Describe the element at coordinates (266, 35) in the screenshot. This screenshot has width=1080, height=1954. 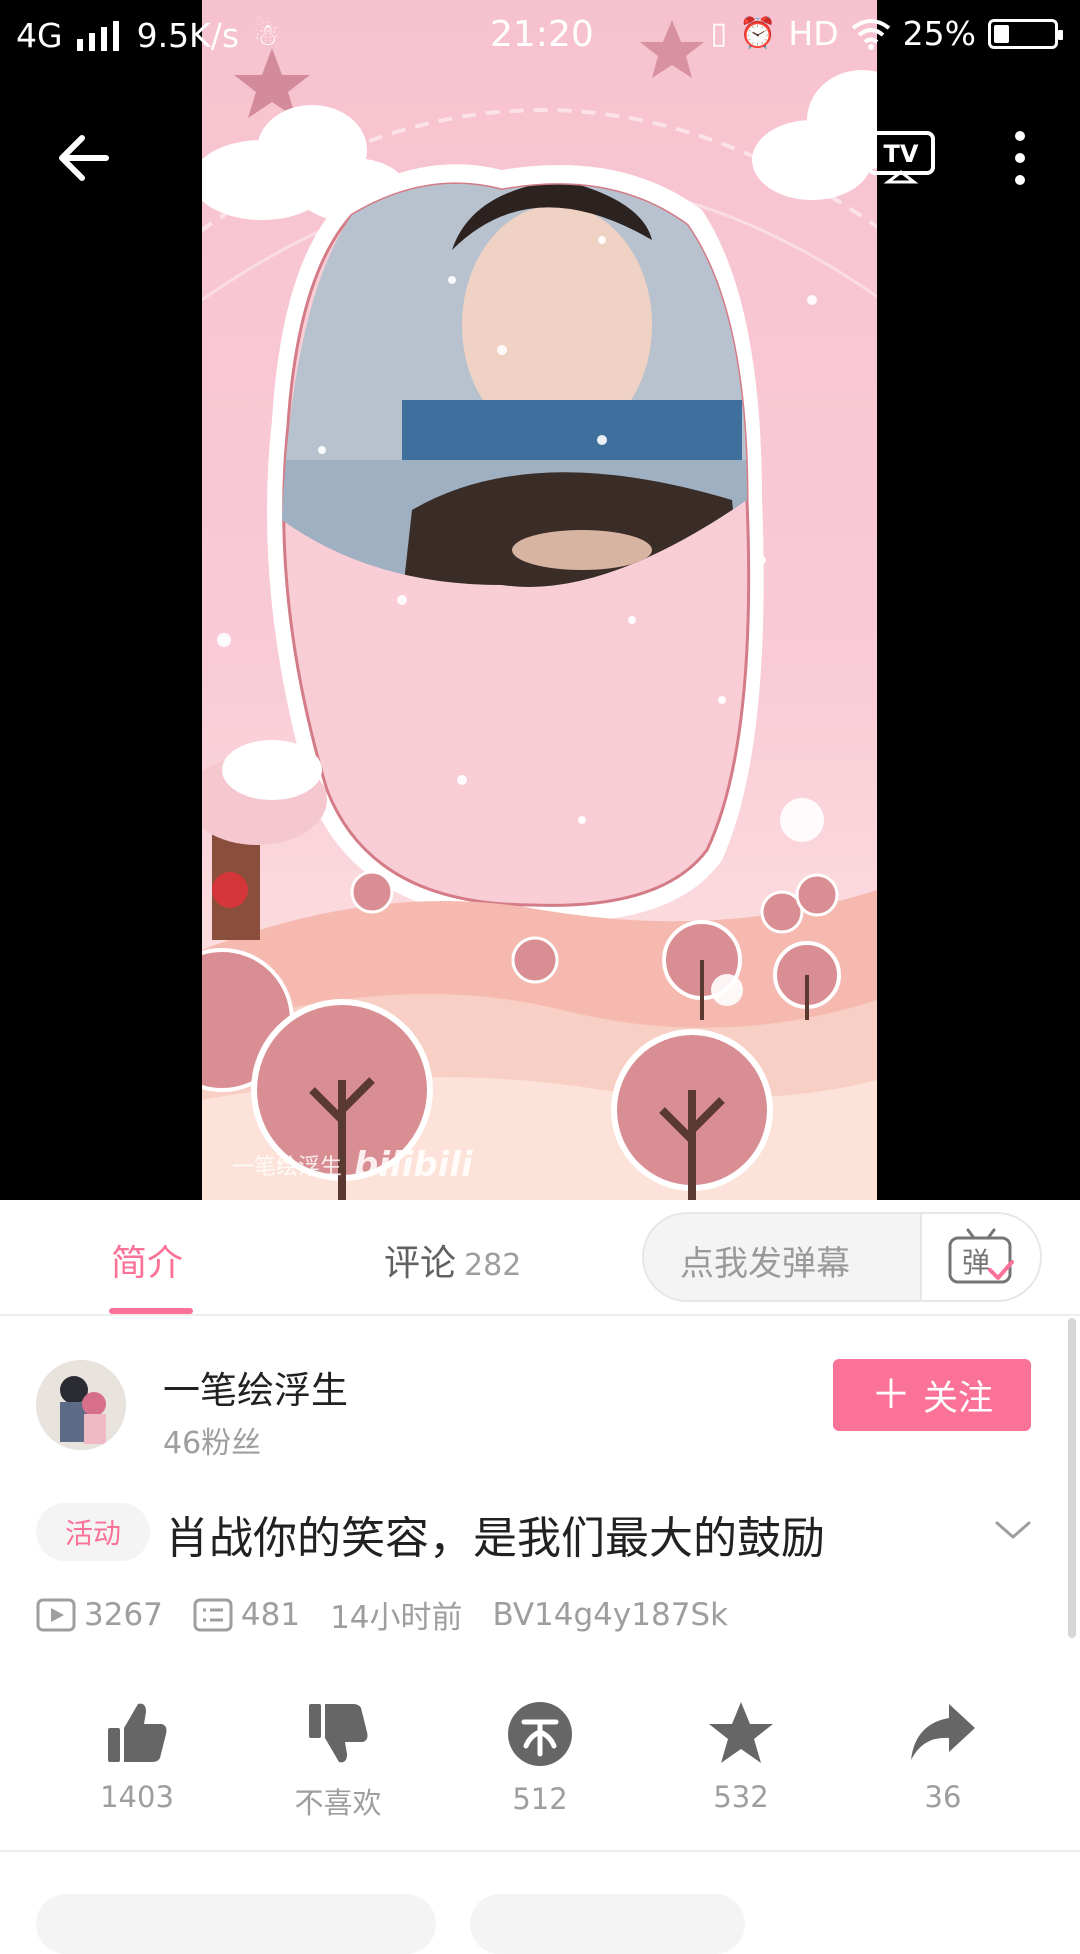
I see `qq-icon: ☃` at that location.